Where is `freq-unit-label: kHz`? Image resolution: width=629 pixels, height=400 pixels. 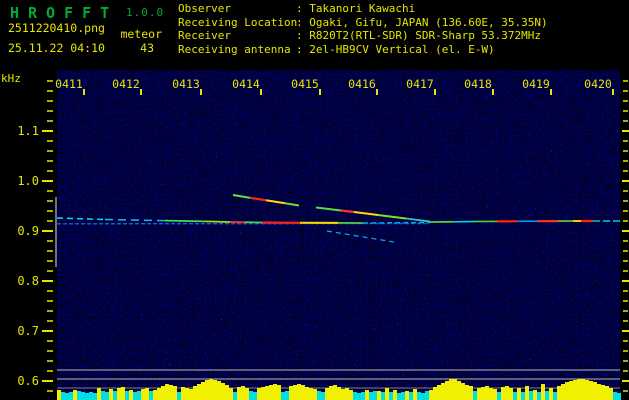
freq-unit-label: kHz is located at coordinates (11, 78).